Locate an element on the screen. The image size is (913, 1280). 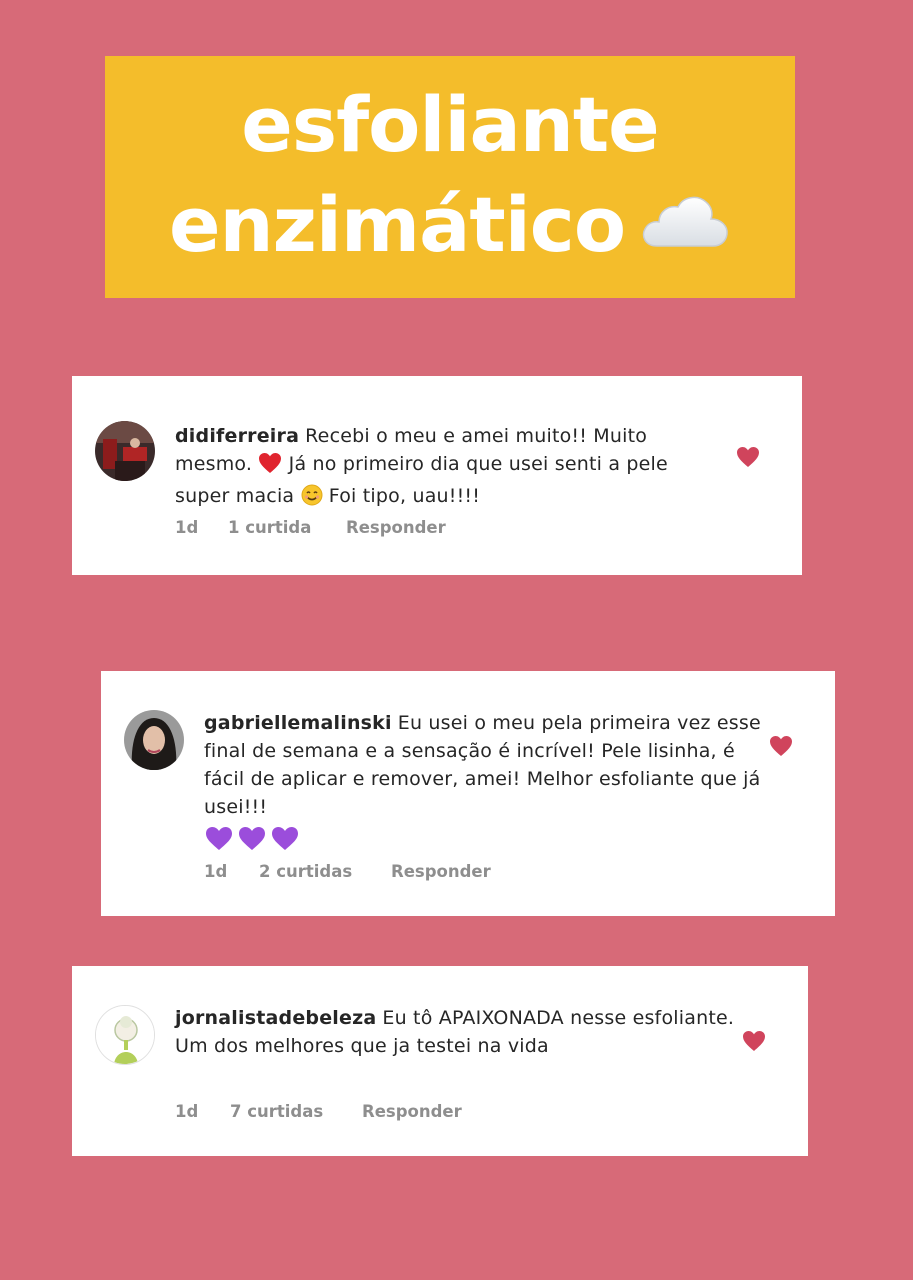
cloud-icon is located at coordinates (685, 224).